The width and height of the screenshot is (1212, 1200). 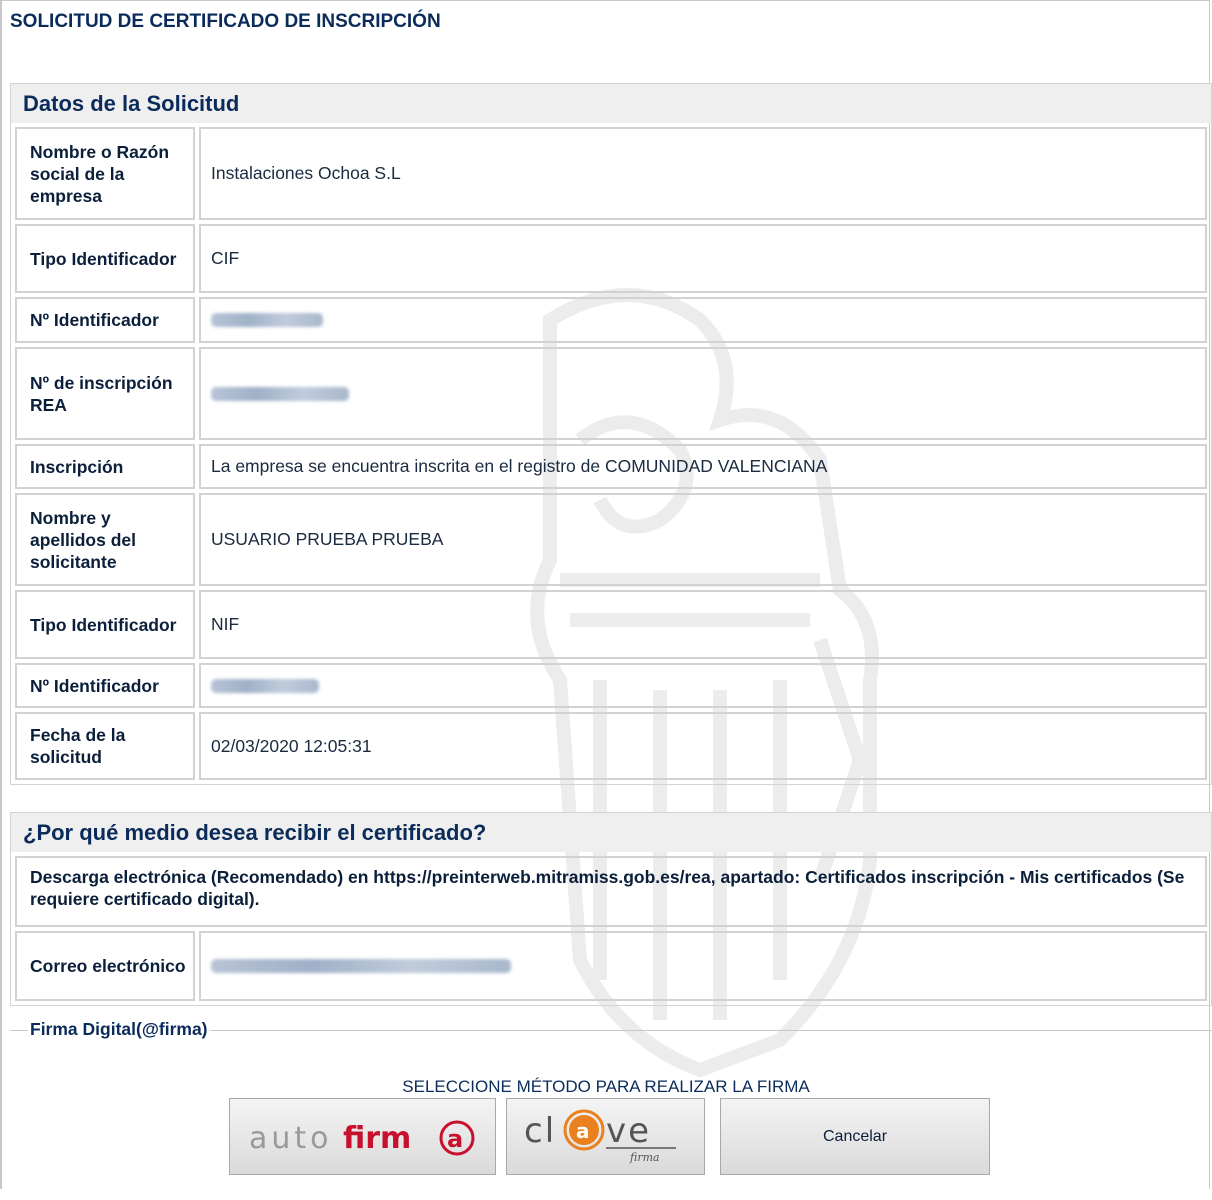 I want to click on firma-legend: Firma Digital(@firma), so click(x=119, y=1029).